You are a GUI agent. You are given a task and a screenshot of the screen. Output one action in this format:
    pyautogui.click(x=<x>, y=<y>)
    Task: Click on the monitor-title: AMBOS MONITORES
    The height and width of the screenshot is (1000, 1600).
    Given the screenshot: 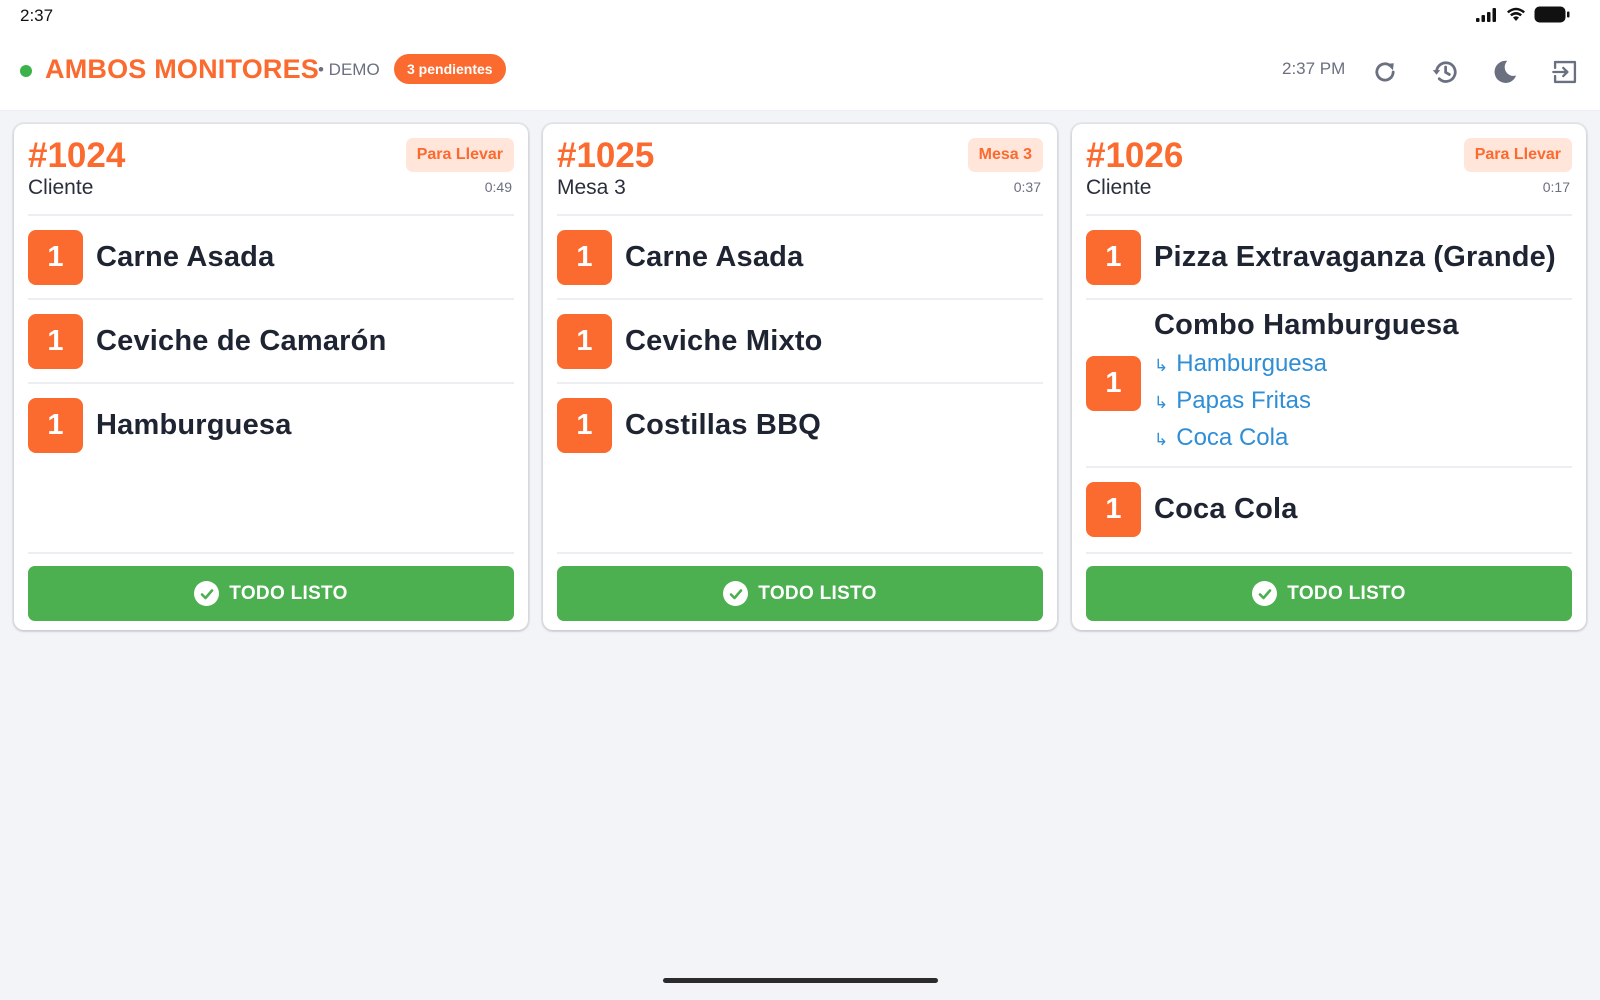 What is the action you would take?
    pyautogui.click(x=182, y=69)
    